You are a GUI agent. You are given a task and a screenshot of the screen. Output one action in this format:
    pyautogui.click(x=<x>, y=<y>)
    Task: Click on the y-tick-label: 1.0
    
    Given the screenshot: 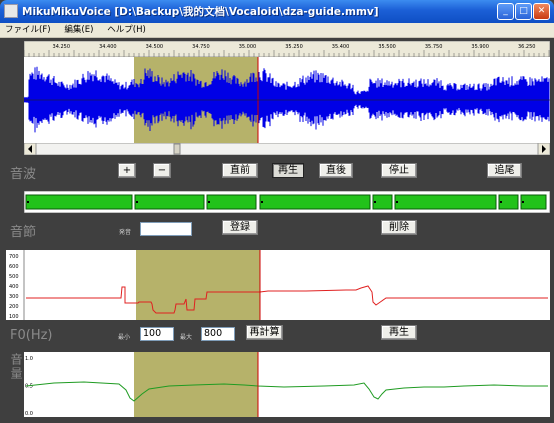 What is the action you would take?
    pyautogui.click(x=29, y=359)
    